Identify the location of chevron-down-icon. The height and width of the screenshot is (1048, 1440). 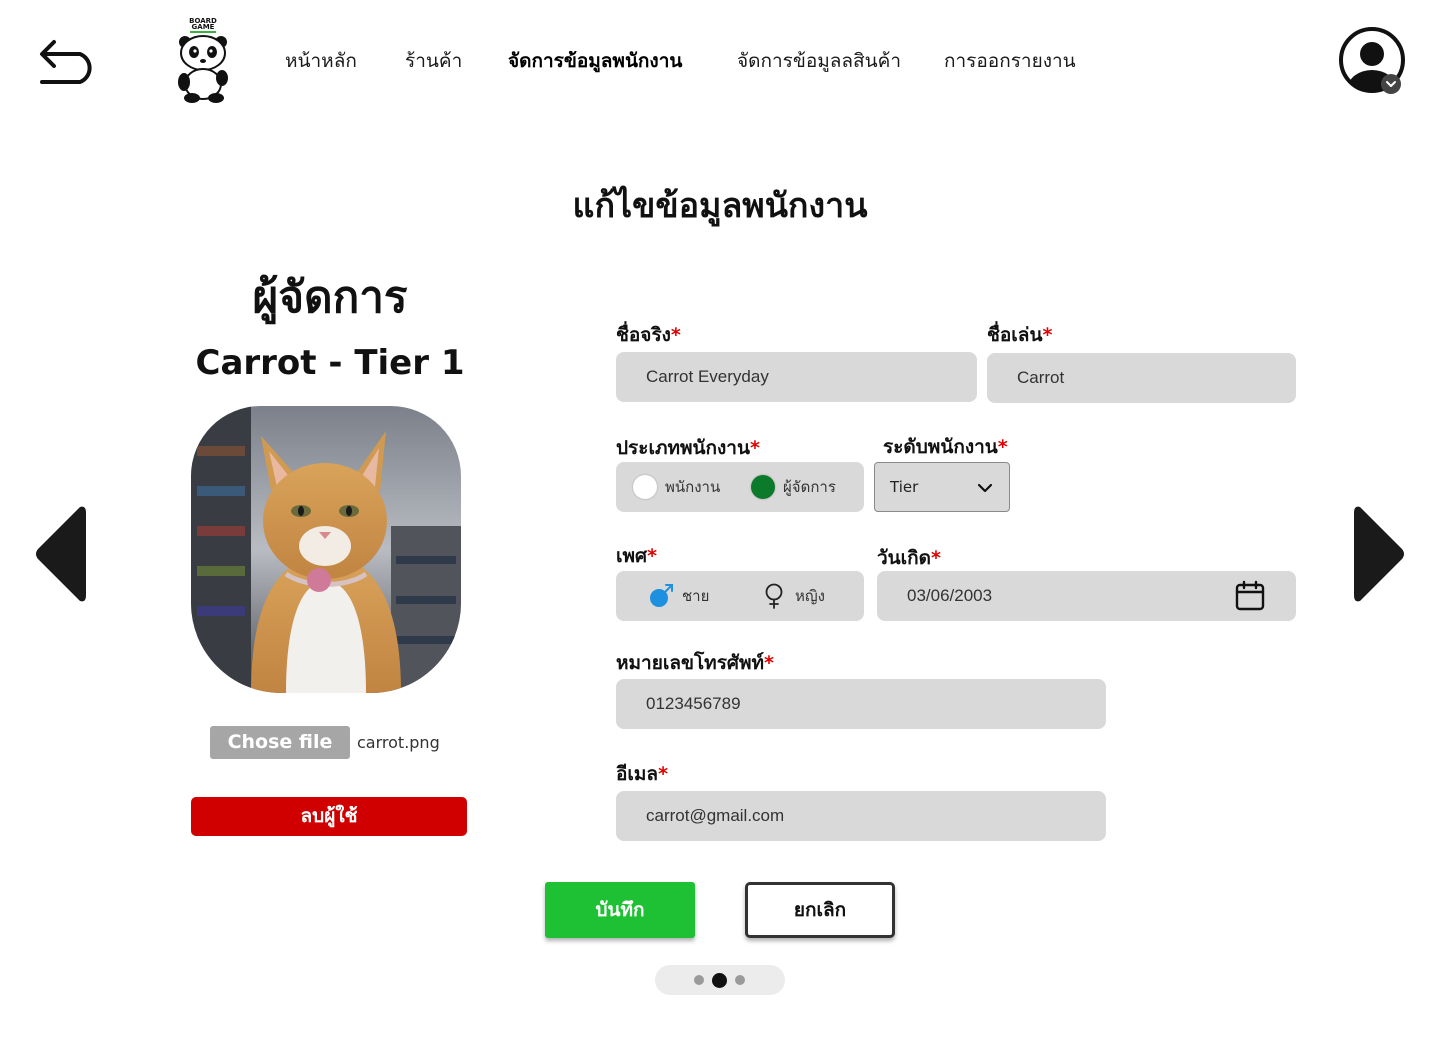
(985, 488).